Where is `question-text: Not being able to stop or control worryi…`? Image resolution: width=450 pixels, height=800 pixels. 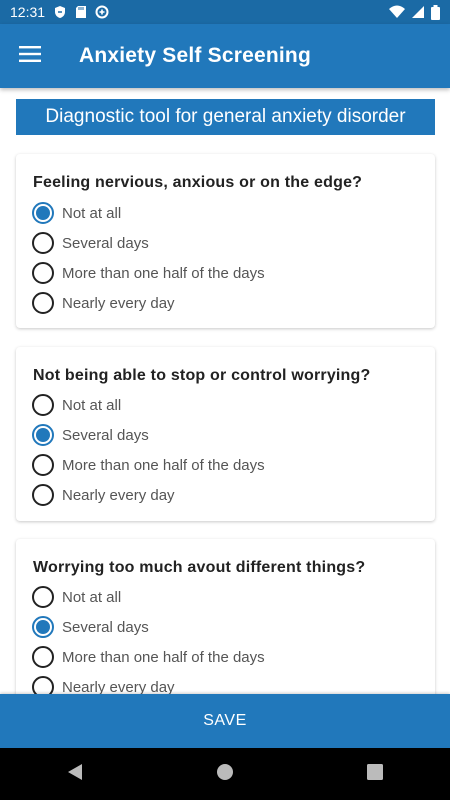 question-text: Not being able to stop or control worryi… is located at coordinates (202, 375).